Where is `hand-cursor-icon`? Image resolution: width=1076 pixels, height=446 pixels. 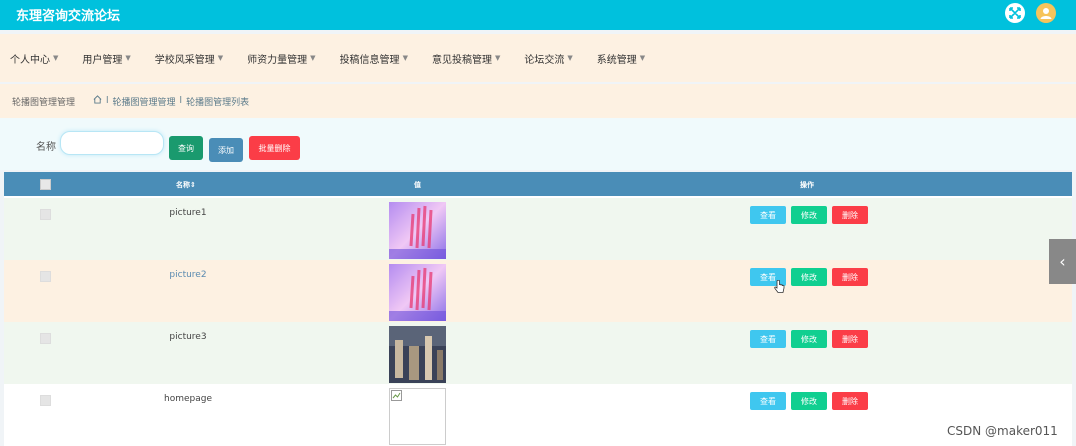 hand-cursor-icon is located at coordinates (779, 288).